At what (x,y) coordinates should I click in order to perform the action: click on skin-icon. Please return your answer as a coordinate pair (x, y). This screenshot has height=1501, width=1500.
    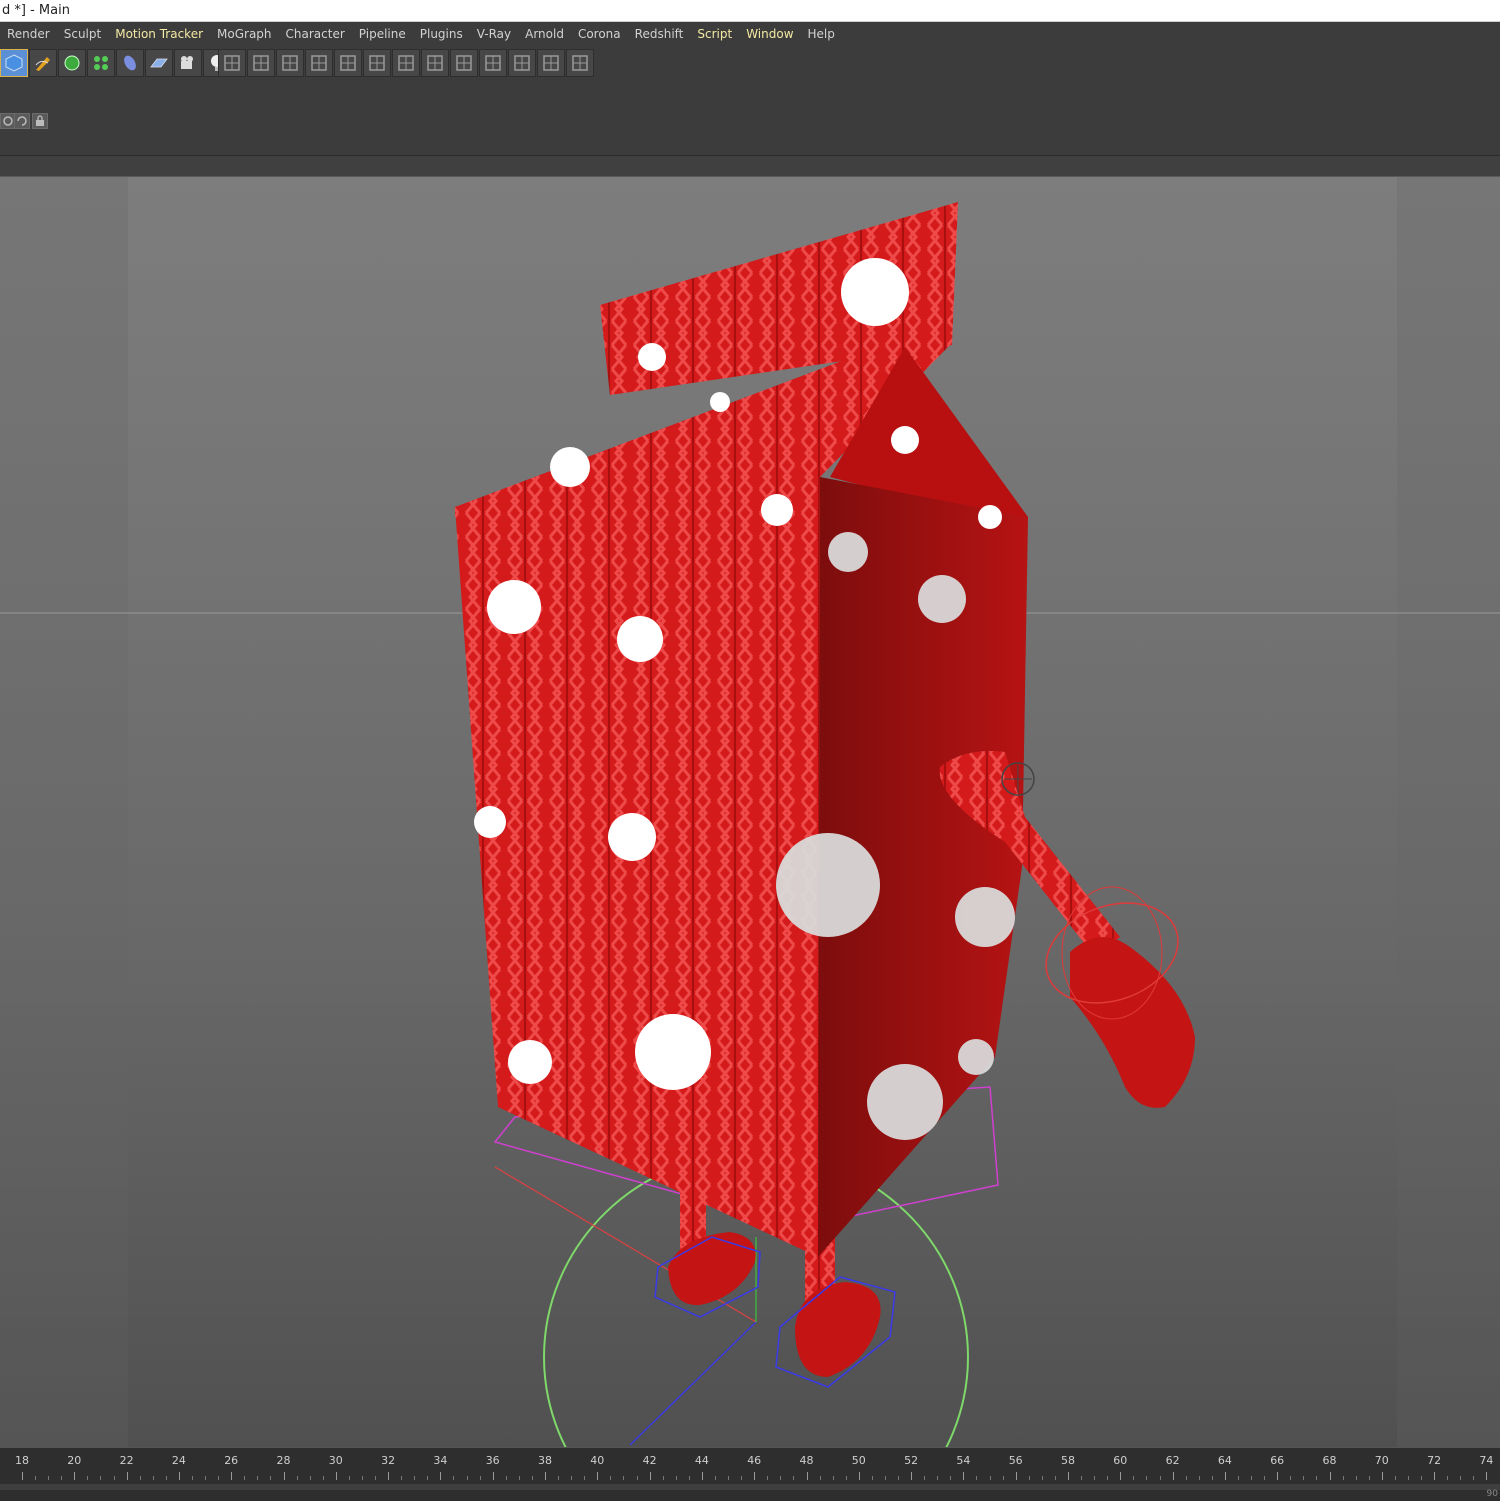
    Looking at the image, I should click on (290, 63).